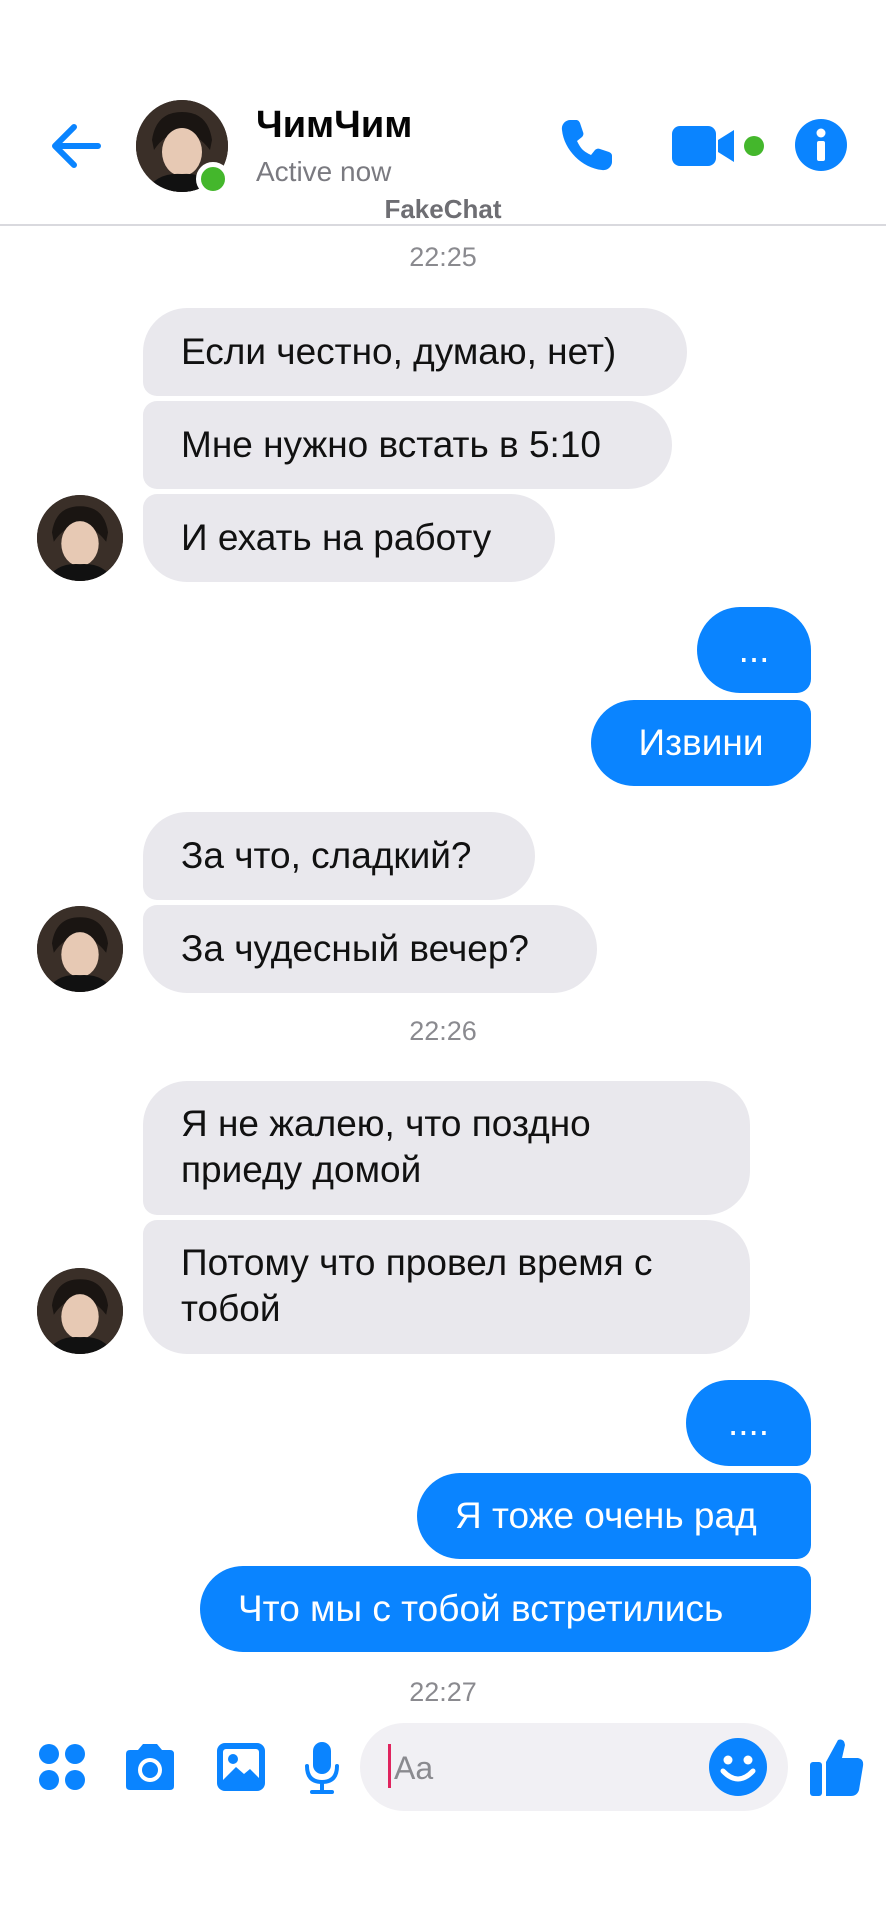 Image resolution: width=886 pixels, height=1920 pixels. Describe the element at coordinates (738, 1767) in the screenshot. I see `emoji-icon` at that location.